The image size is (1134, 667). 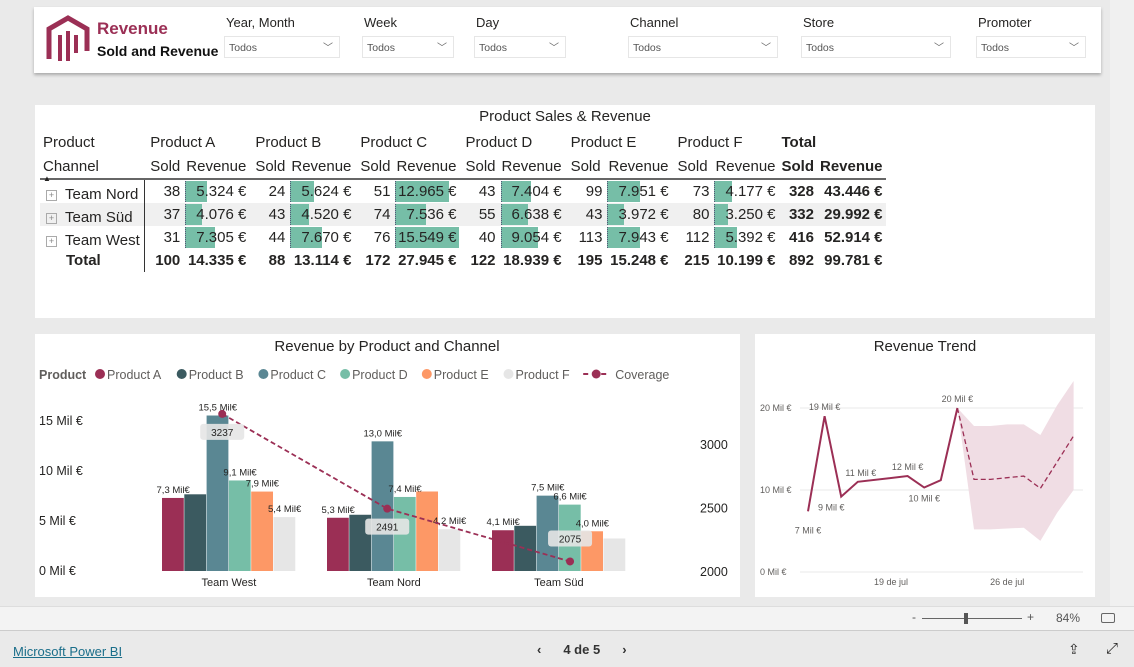 I want to click on legend-item: Product E, so click(x=461, y=375).